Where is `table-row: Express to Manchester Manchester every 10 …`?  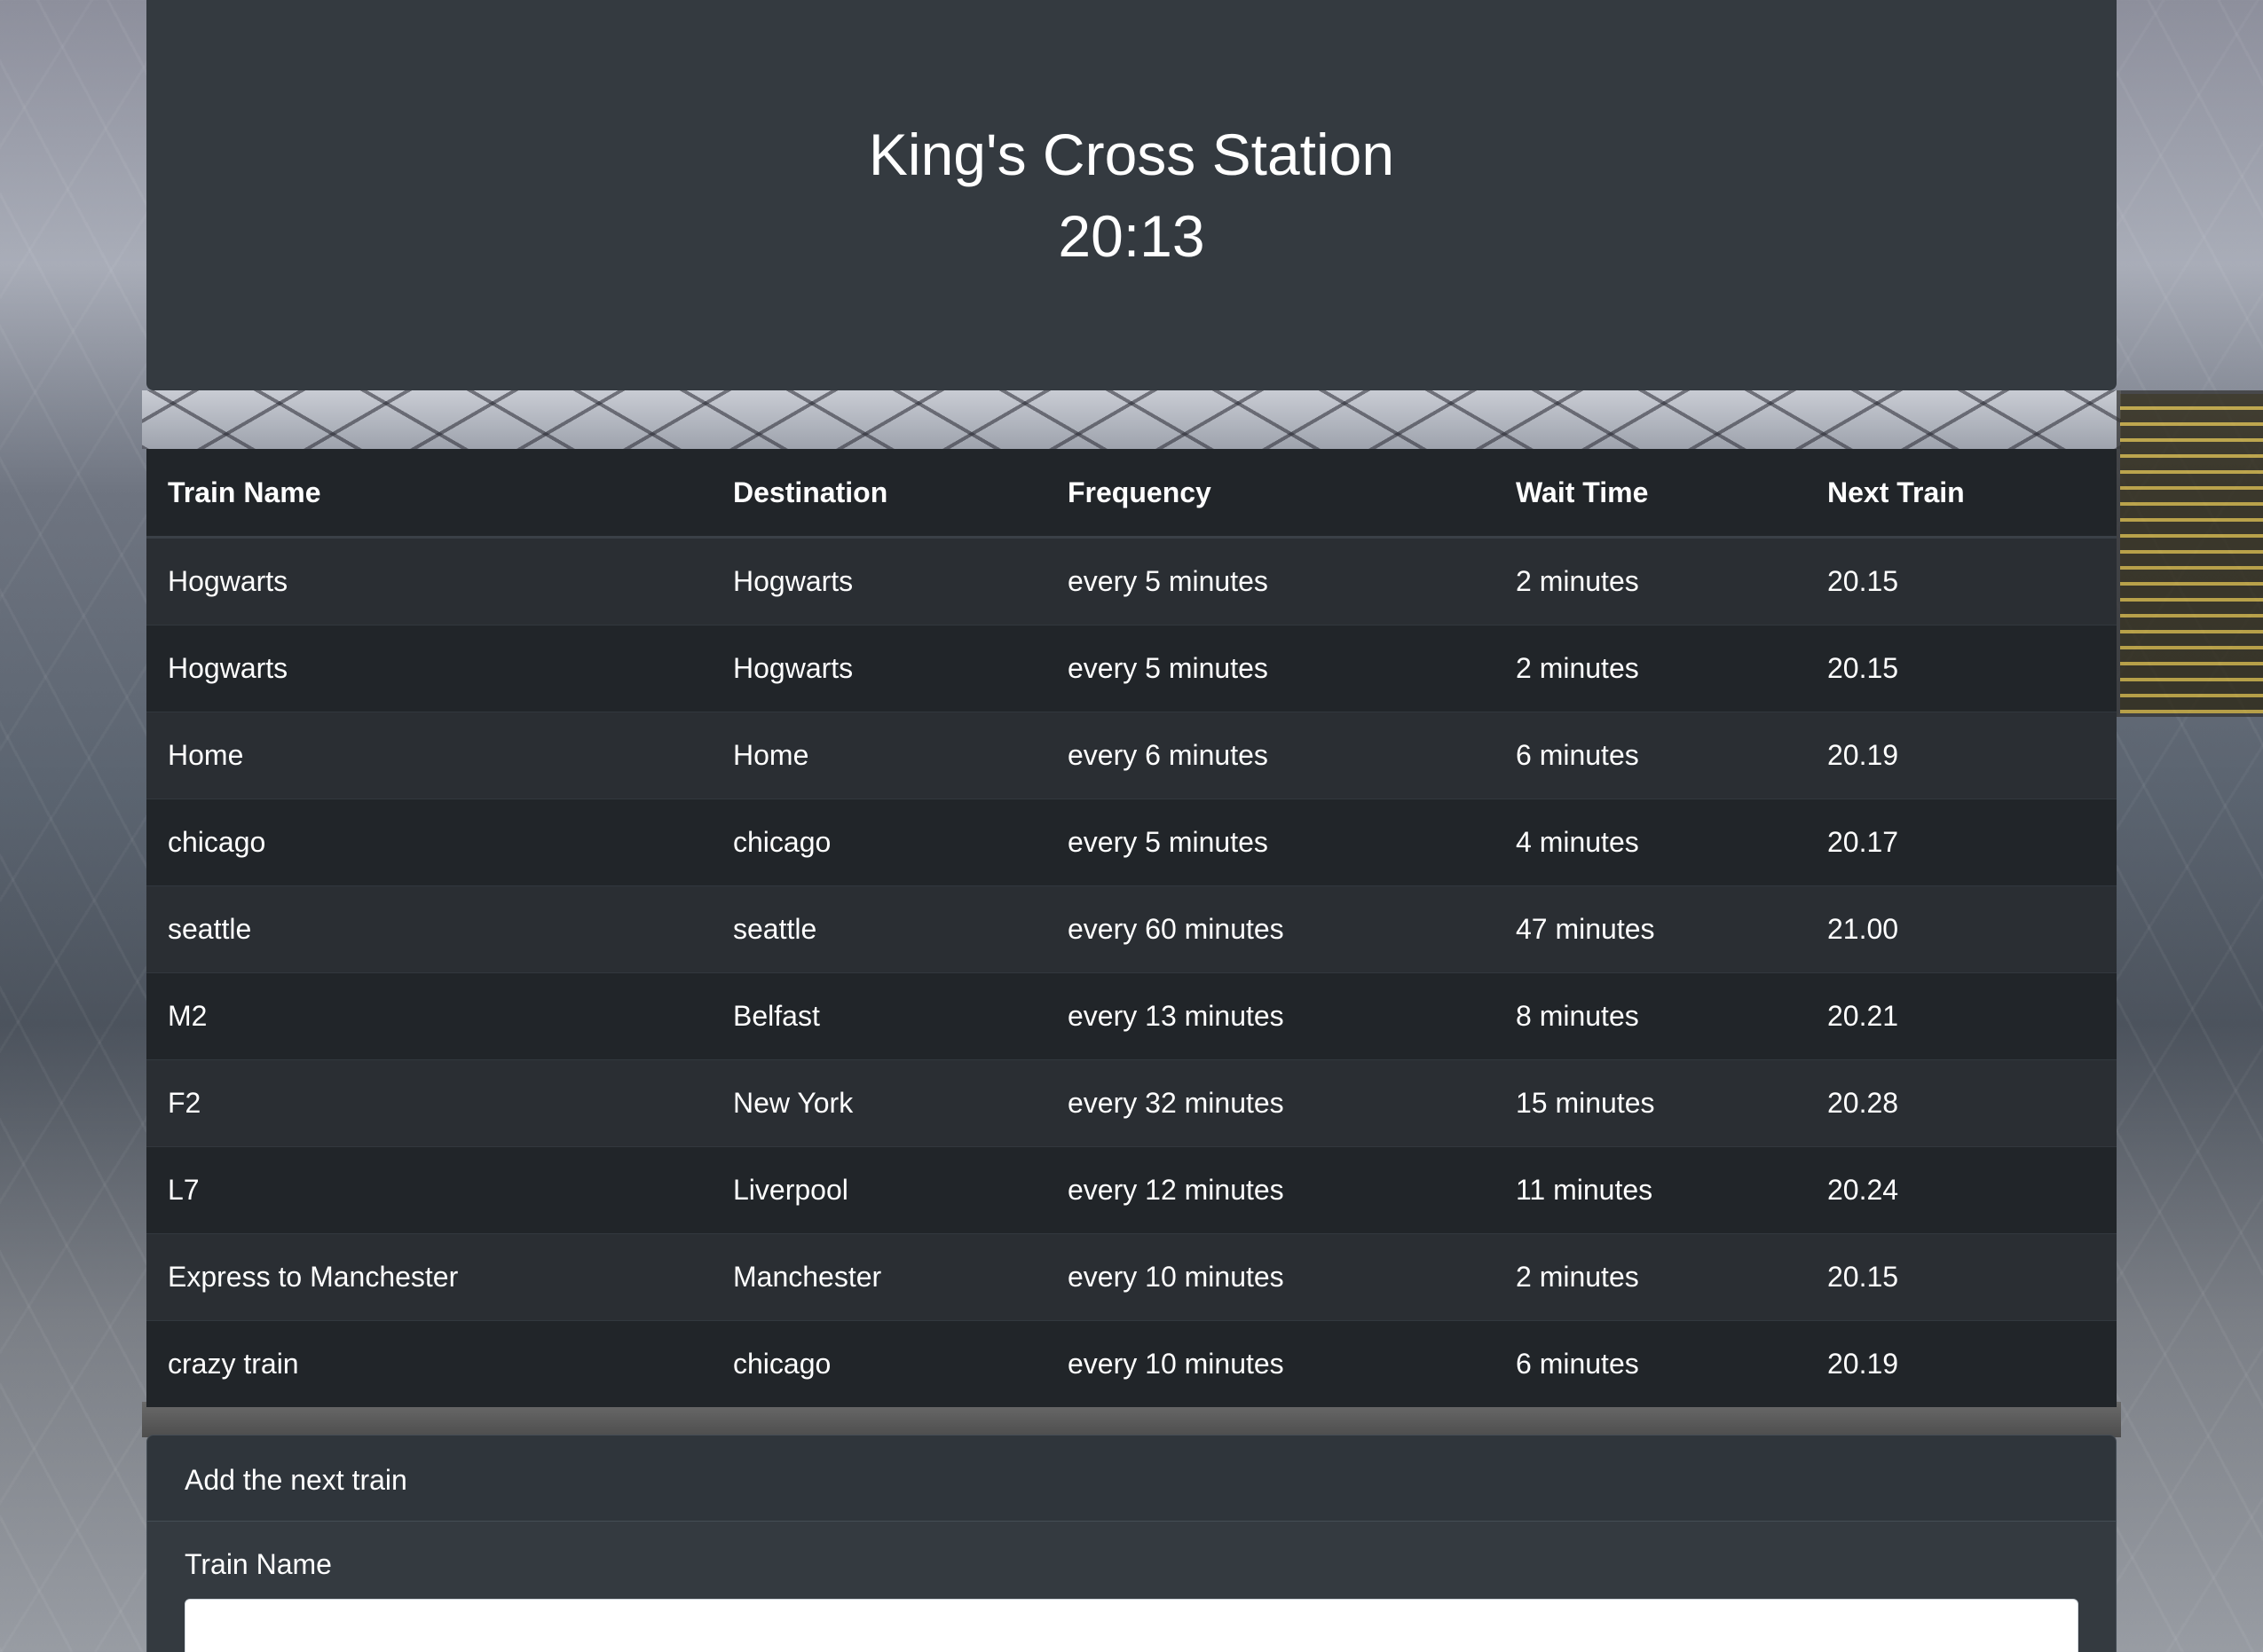 table-row: Express to Manchester Manchester every 10 … is located at coordinates (1131, 1277).